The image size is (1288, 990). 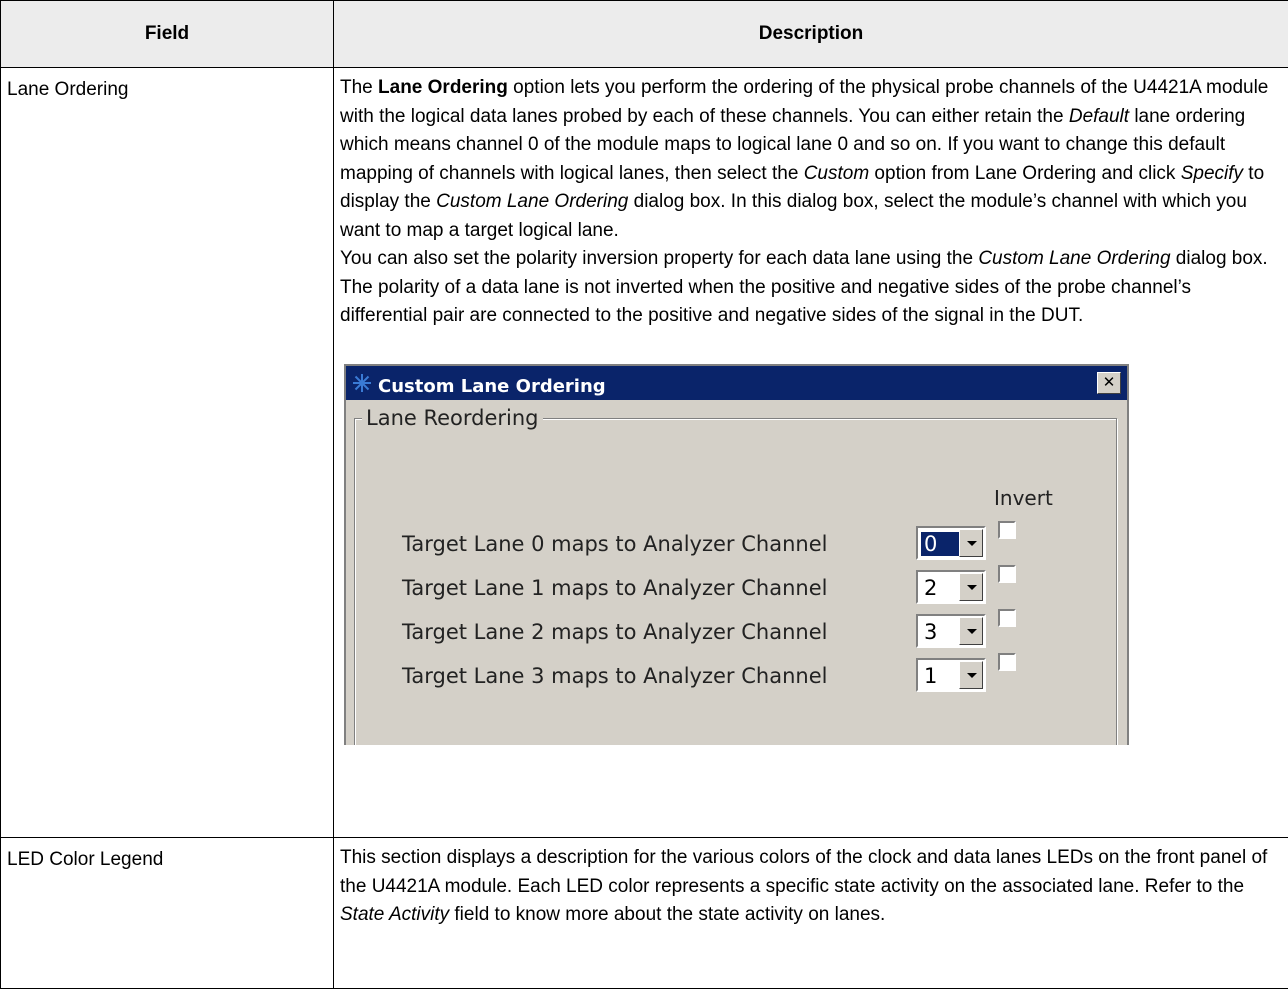 What do you see at coordinates (167, 34) in the screenshot?
I see `header-field: Field` at bounding box center [167, 34].